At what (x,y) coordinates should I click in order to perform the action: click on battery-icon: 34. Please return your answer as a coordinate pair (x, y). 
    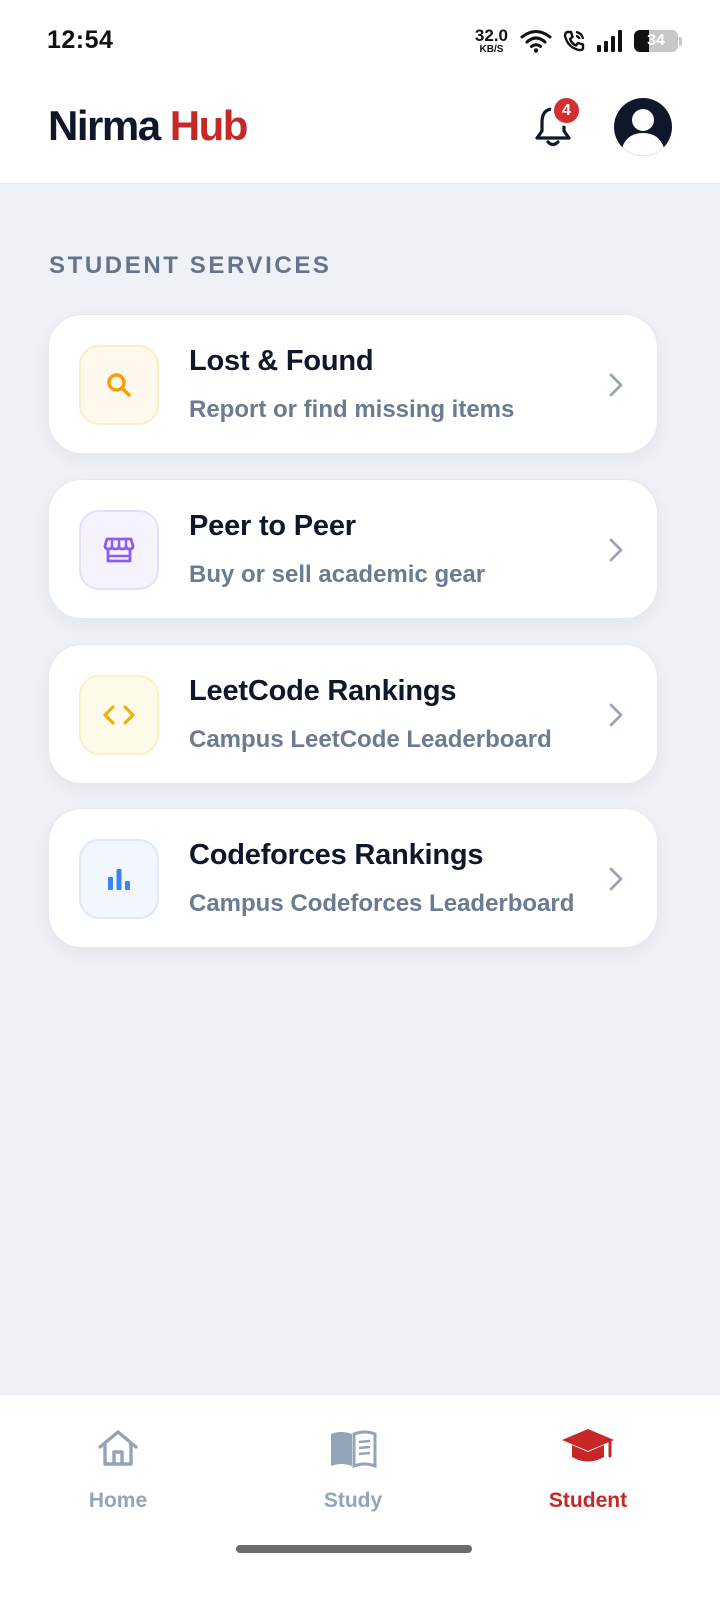
    Looking at the image, I should click on (656, 41).